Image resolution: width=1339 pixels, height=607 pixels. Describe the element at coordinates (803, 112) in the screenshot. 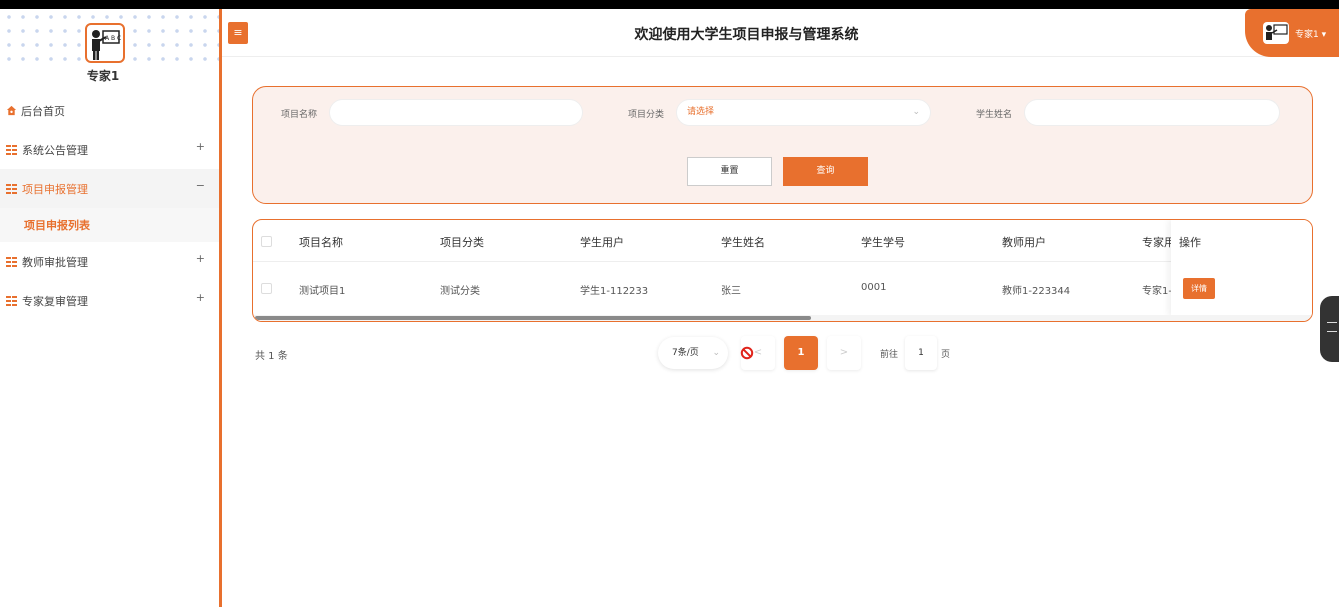

I see `category-select: 请选择 ⌄` at that location.